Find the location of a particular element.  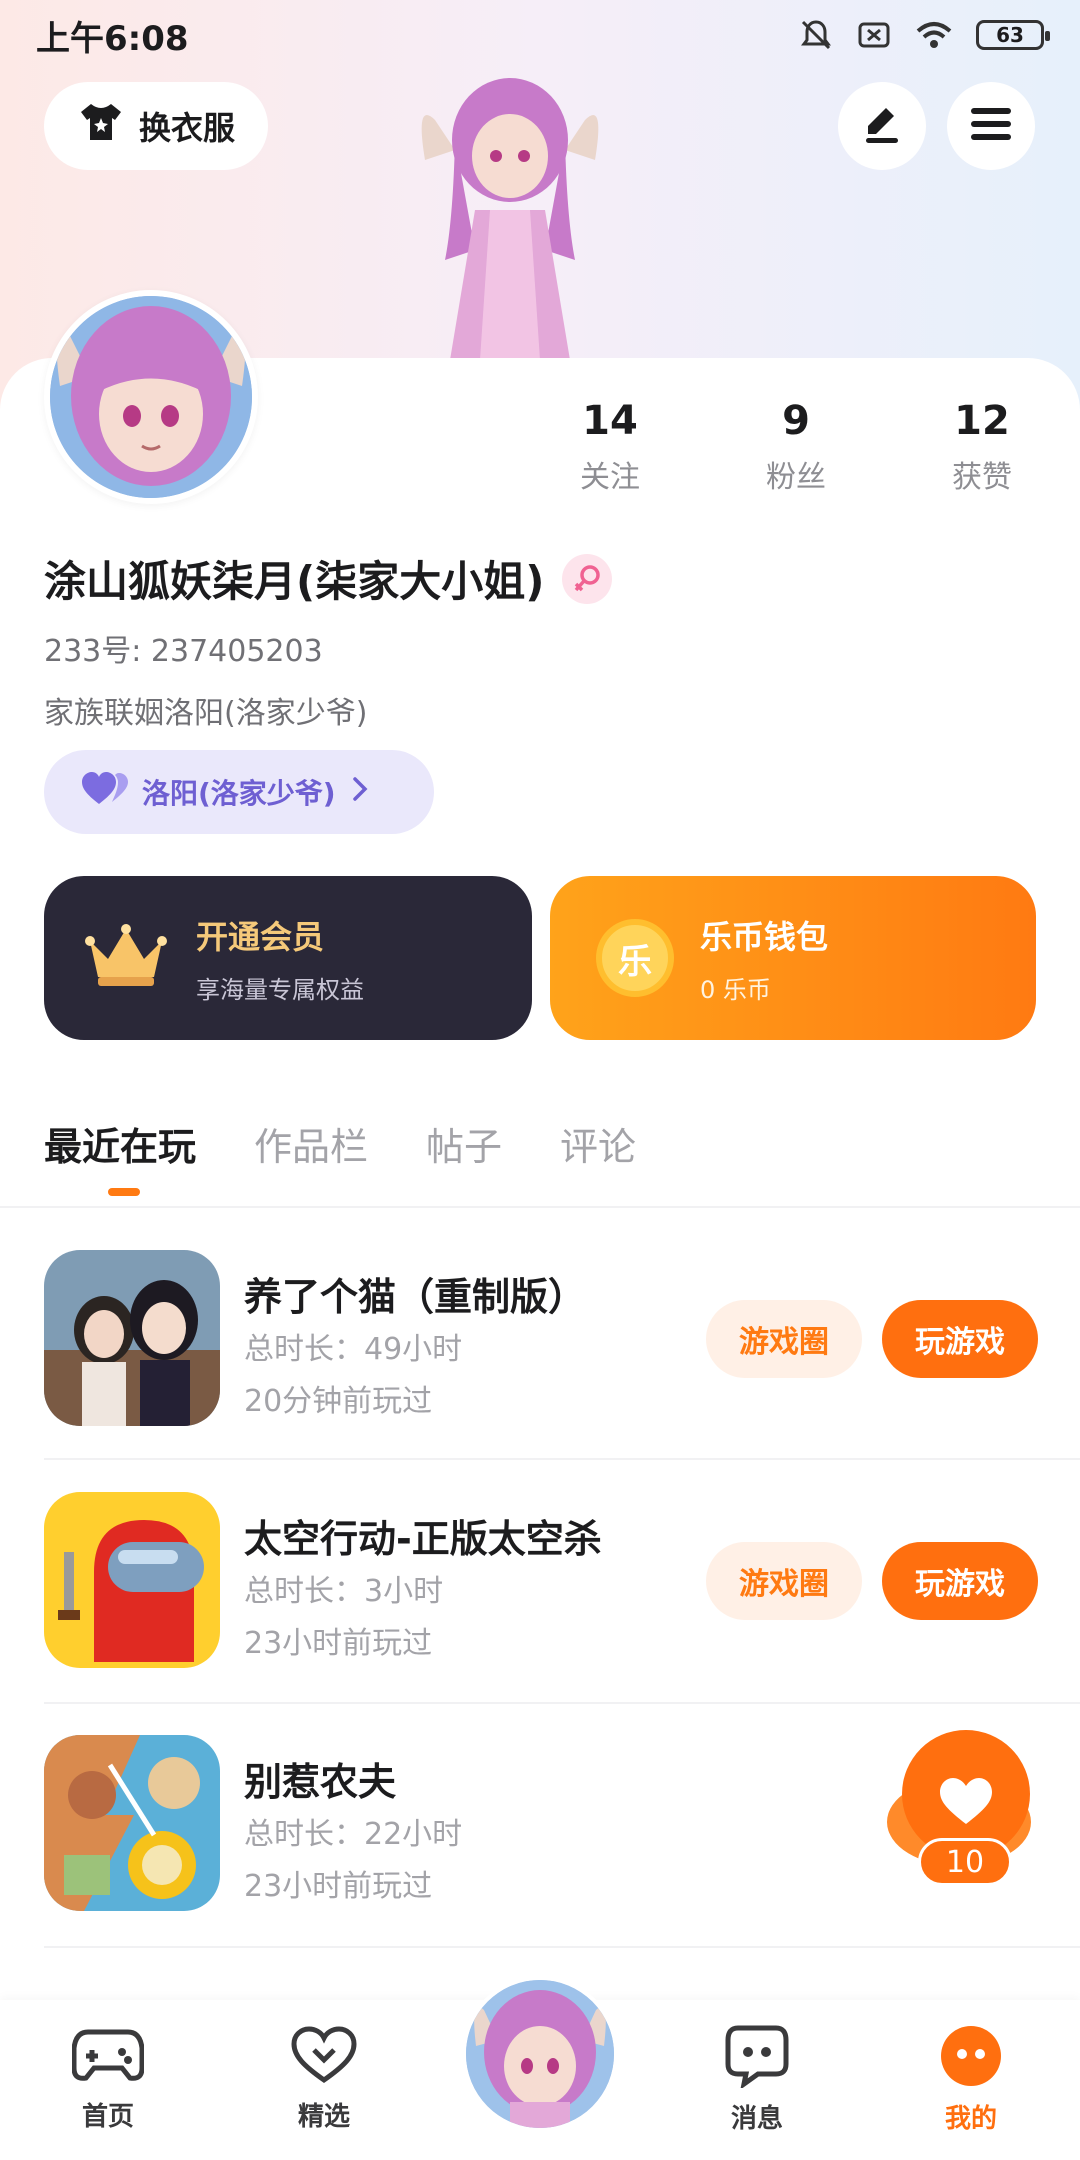

game-name: 养了个猫（重制版） is located at coordinates (415, 1297).